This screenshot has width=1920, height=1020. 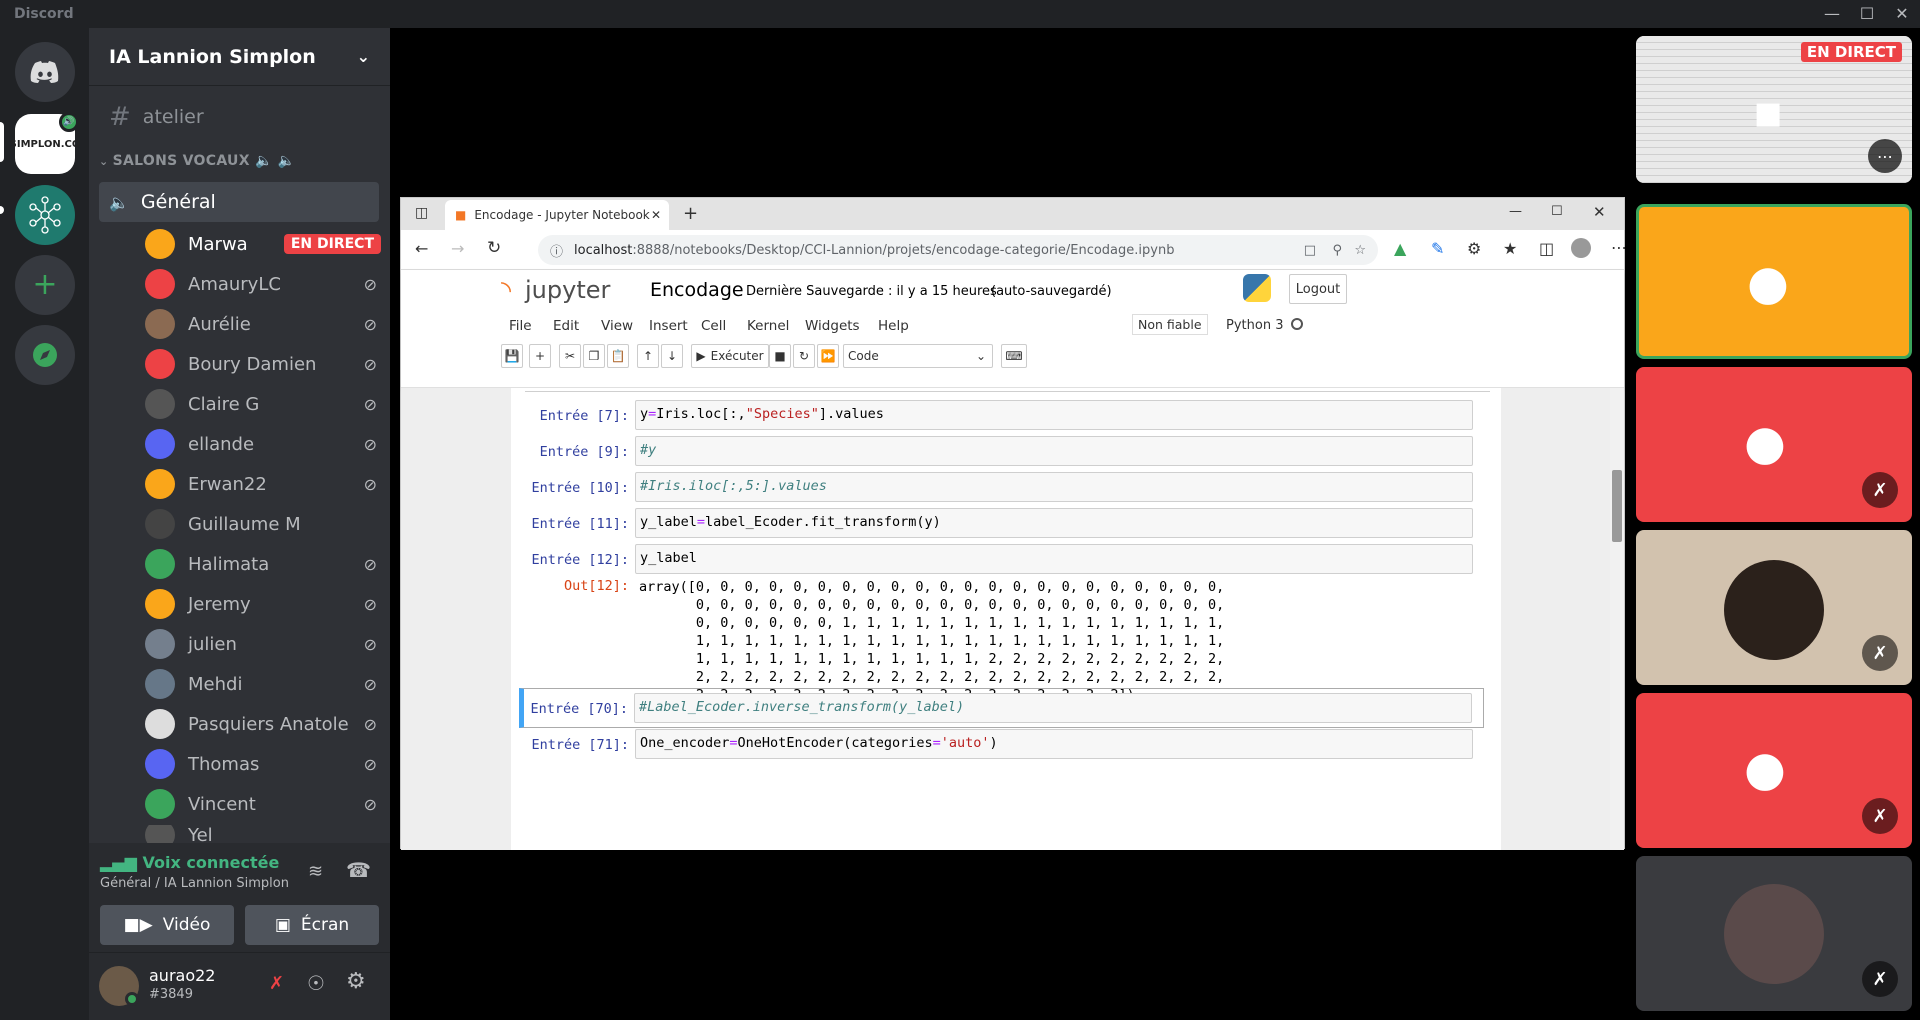 I want to click on voice-user: AmauryLC ⊘, so click(x=265, y=284).